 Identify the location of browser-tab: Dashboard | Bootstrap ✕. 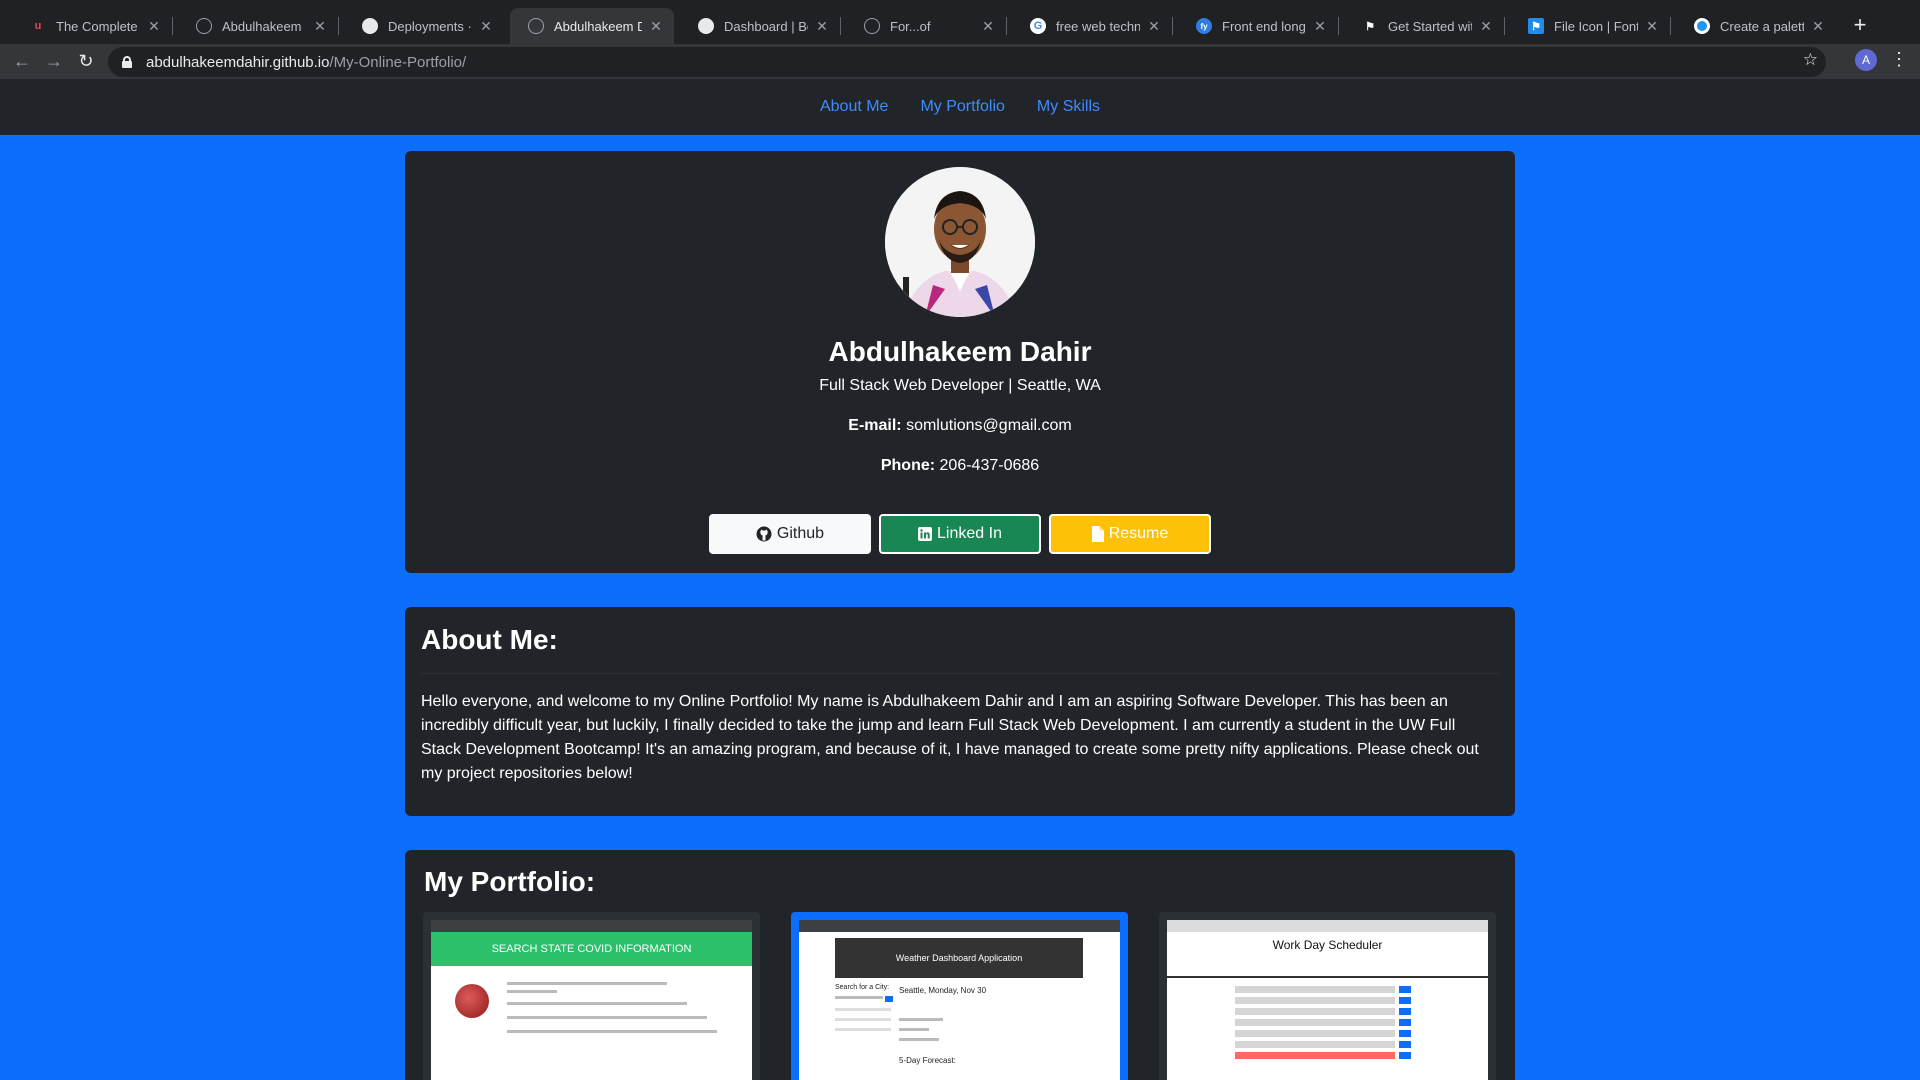
(760, 26).